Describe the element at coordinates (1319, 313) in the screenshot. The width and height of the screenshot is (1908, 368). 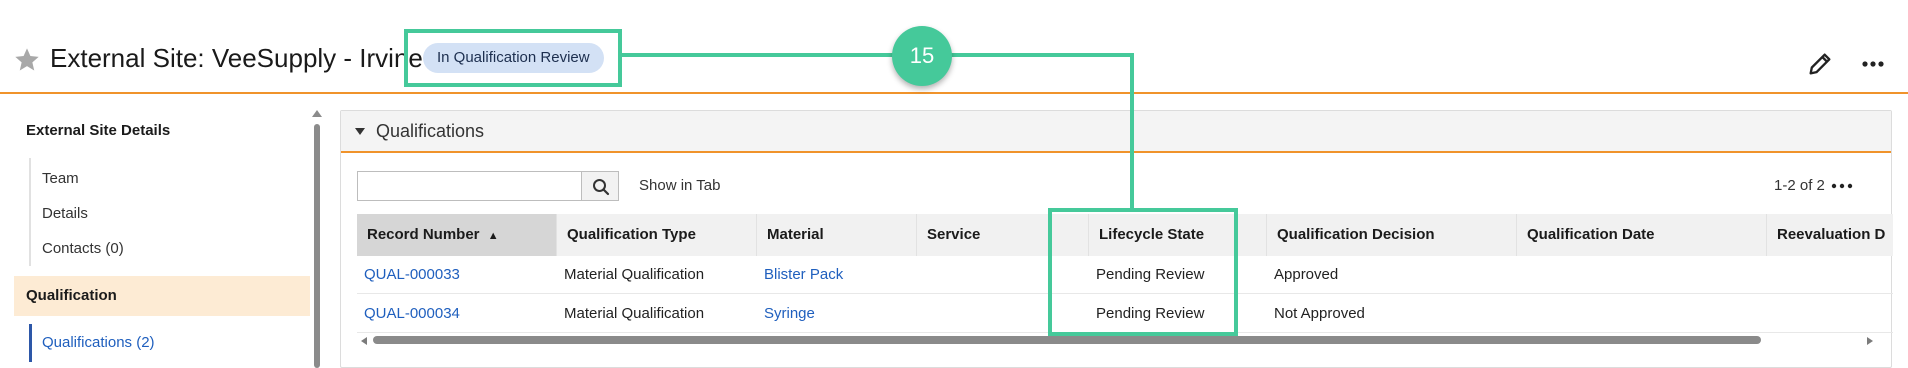
I see `qualification-decision-cell: Not Approved` at that location.